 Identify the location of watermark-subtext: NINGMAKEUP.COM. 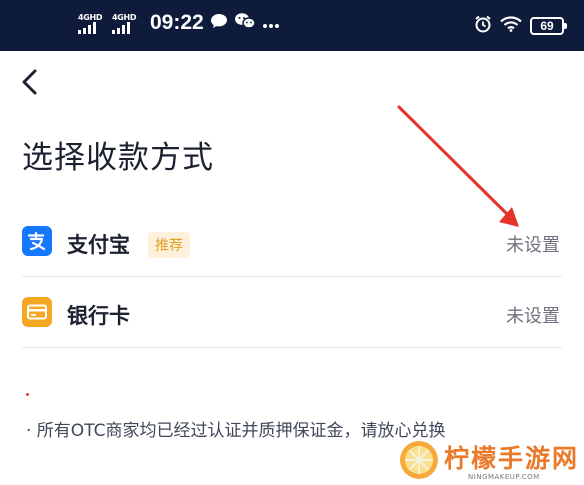
(504, 477).